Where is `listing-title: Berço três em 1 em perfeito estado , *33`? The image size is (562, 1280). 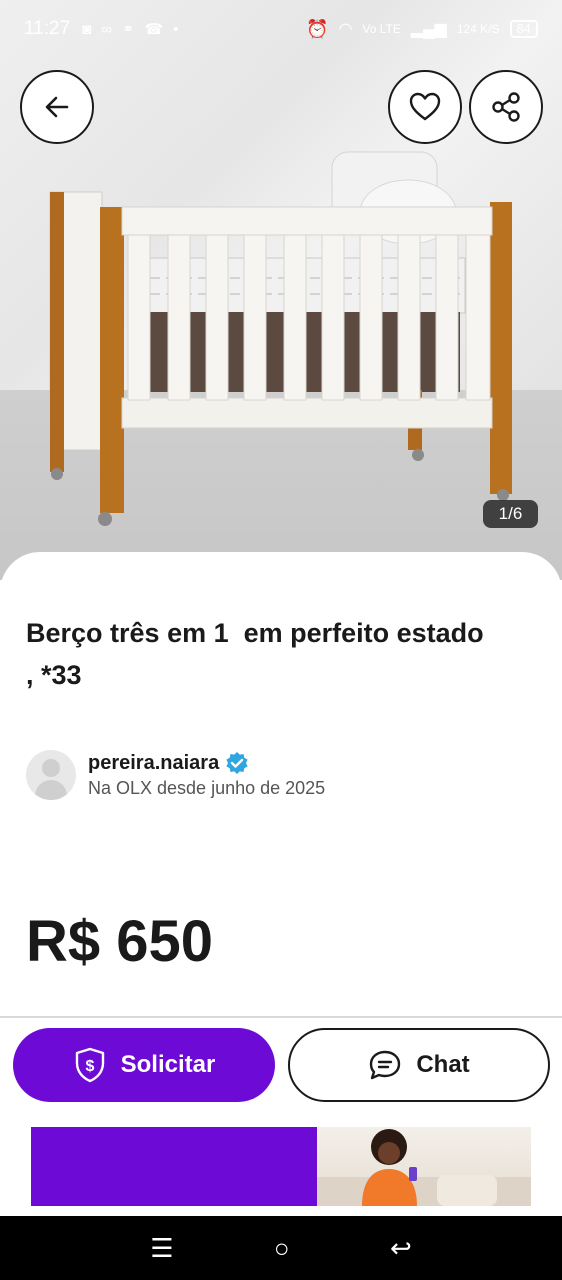
listing-title: Berço três em 1 em perfeito estado , *33 is located at coordinates (259, 654).